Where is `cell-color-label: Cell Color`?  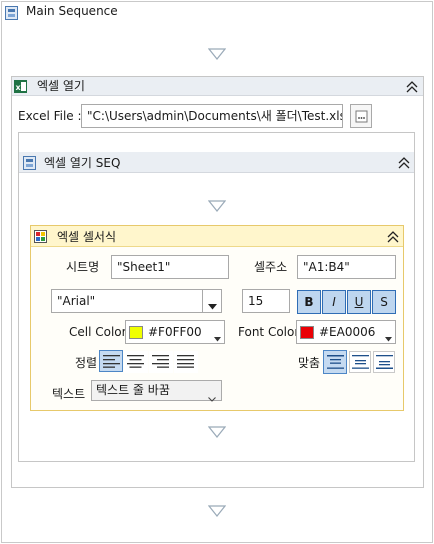
cell-color-label: Cell Color is located at coordinates (98, 332).